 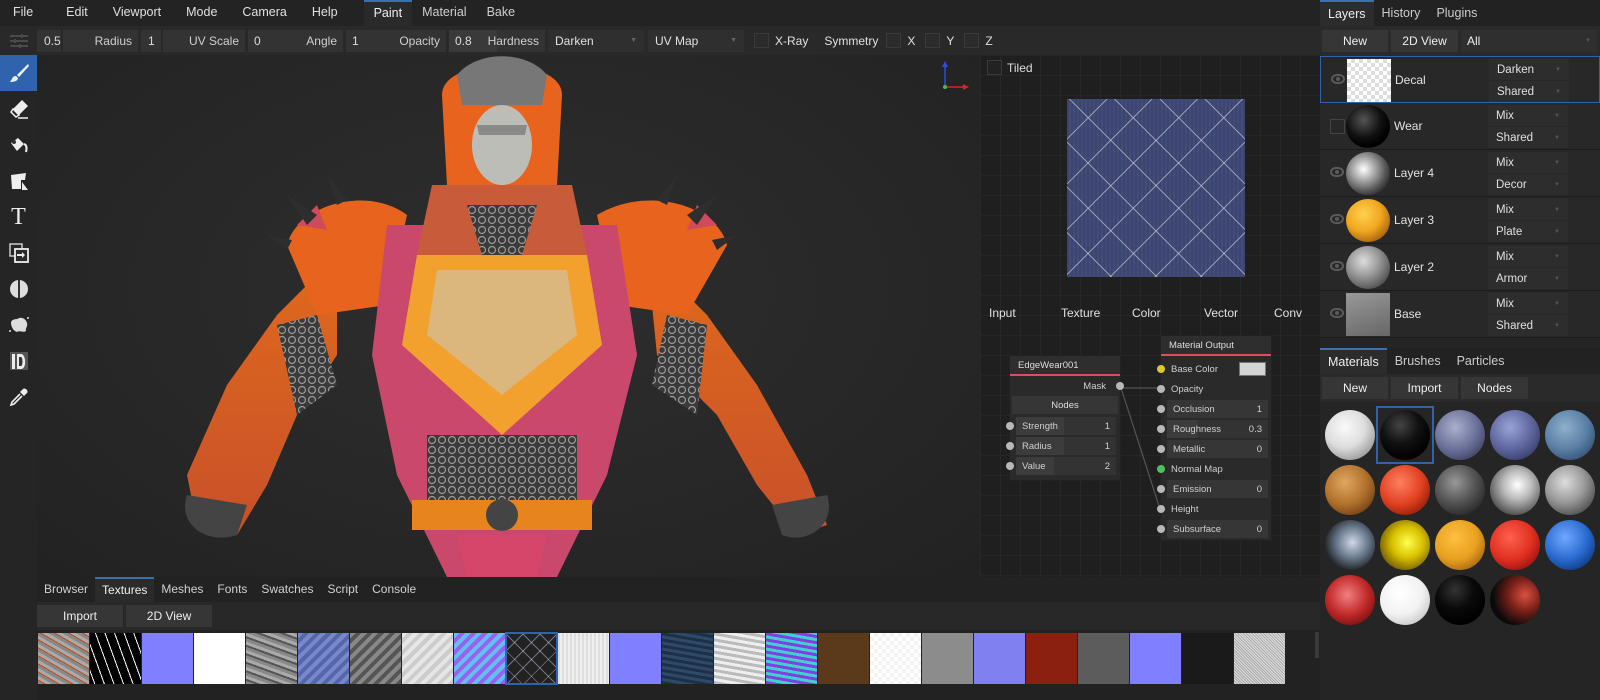 What do you see at coordinates (201, 13) in the screenshot?
I see `menu-mode: Mode` at bounding box center [201, 13].